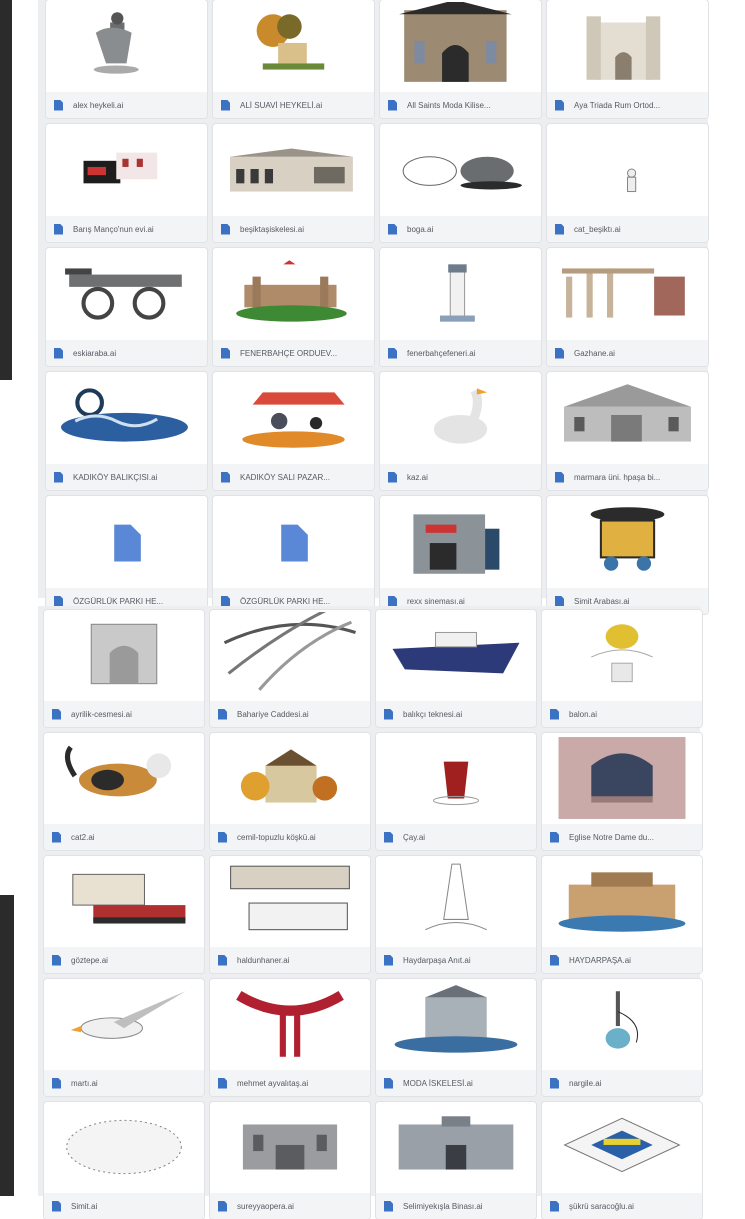 This screenshot has height=1219, width=745. Describe the element at coordinates (276, 837) in the screenshot. I see `file-name: cemil-topuzlu köşkü.ai` at that location.